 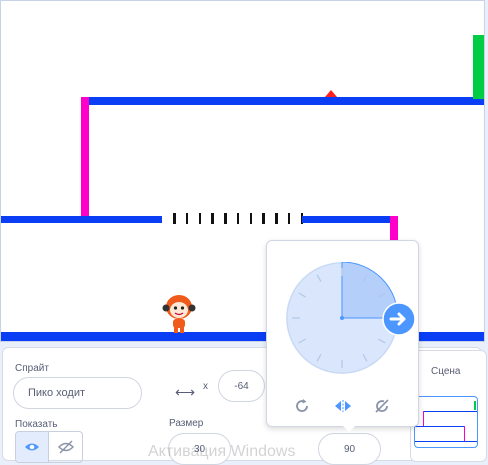 What do you see at coordinates (331, 93) in the screenshot?
I see `red-marker` at bounding box center [331, 93].